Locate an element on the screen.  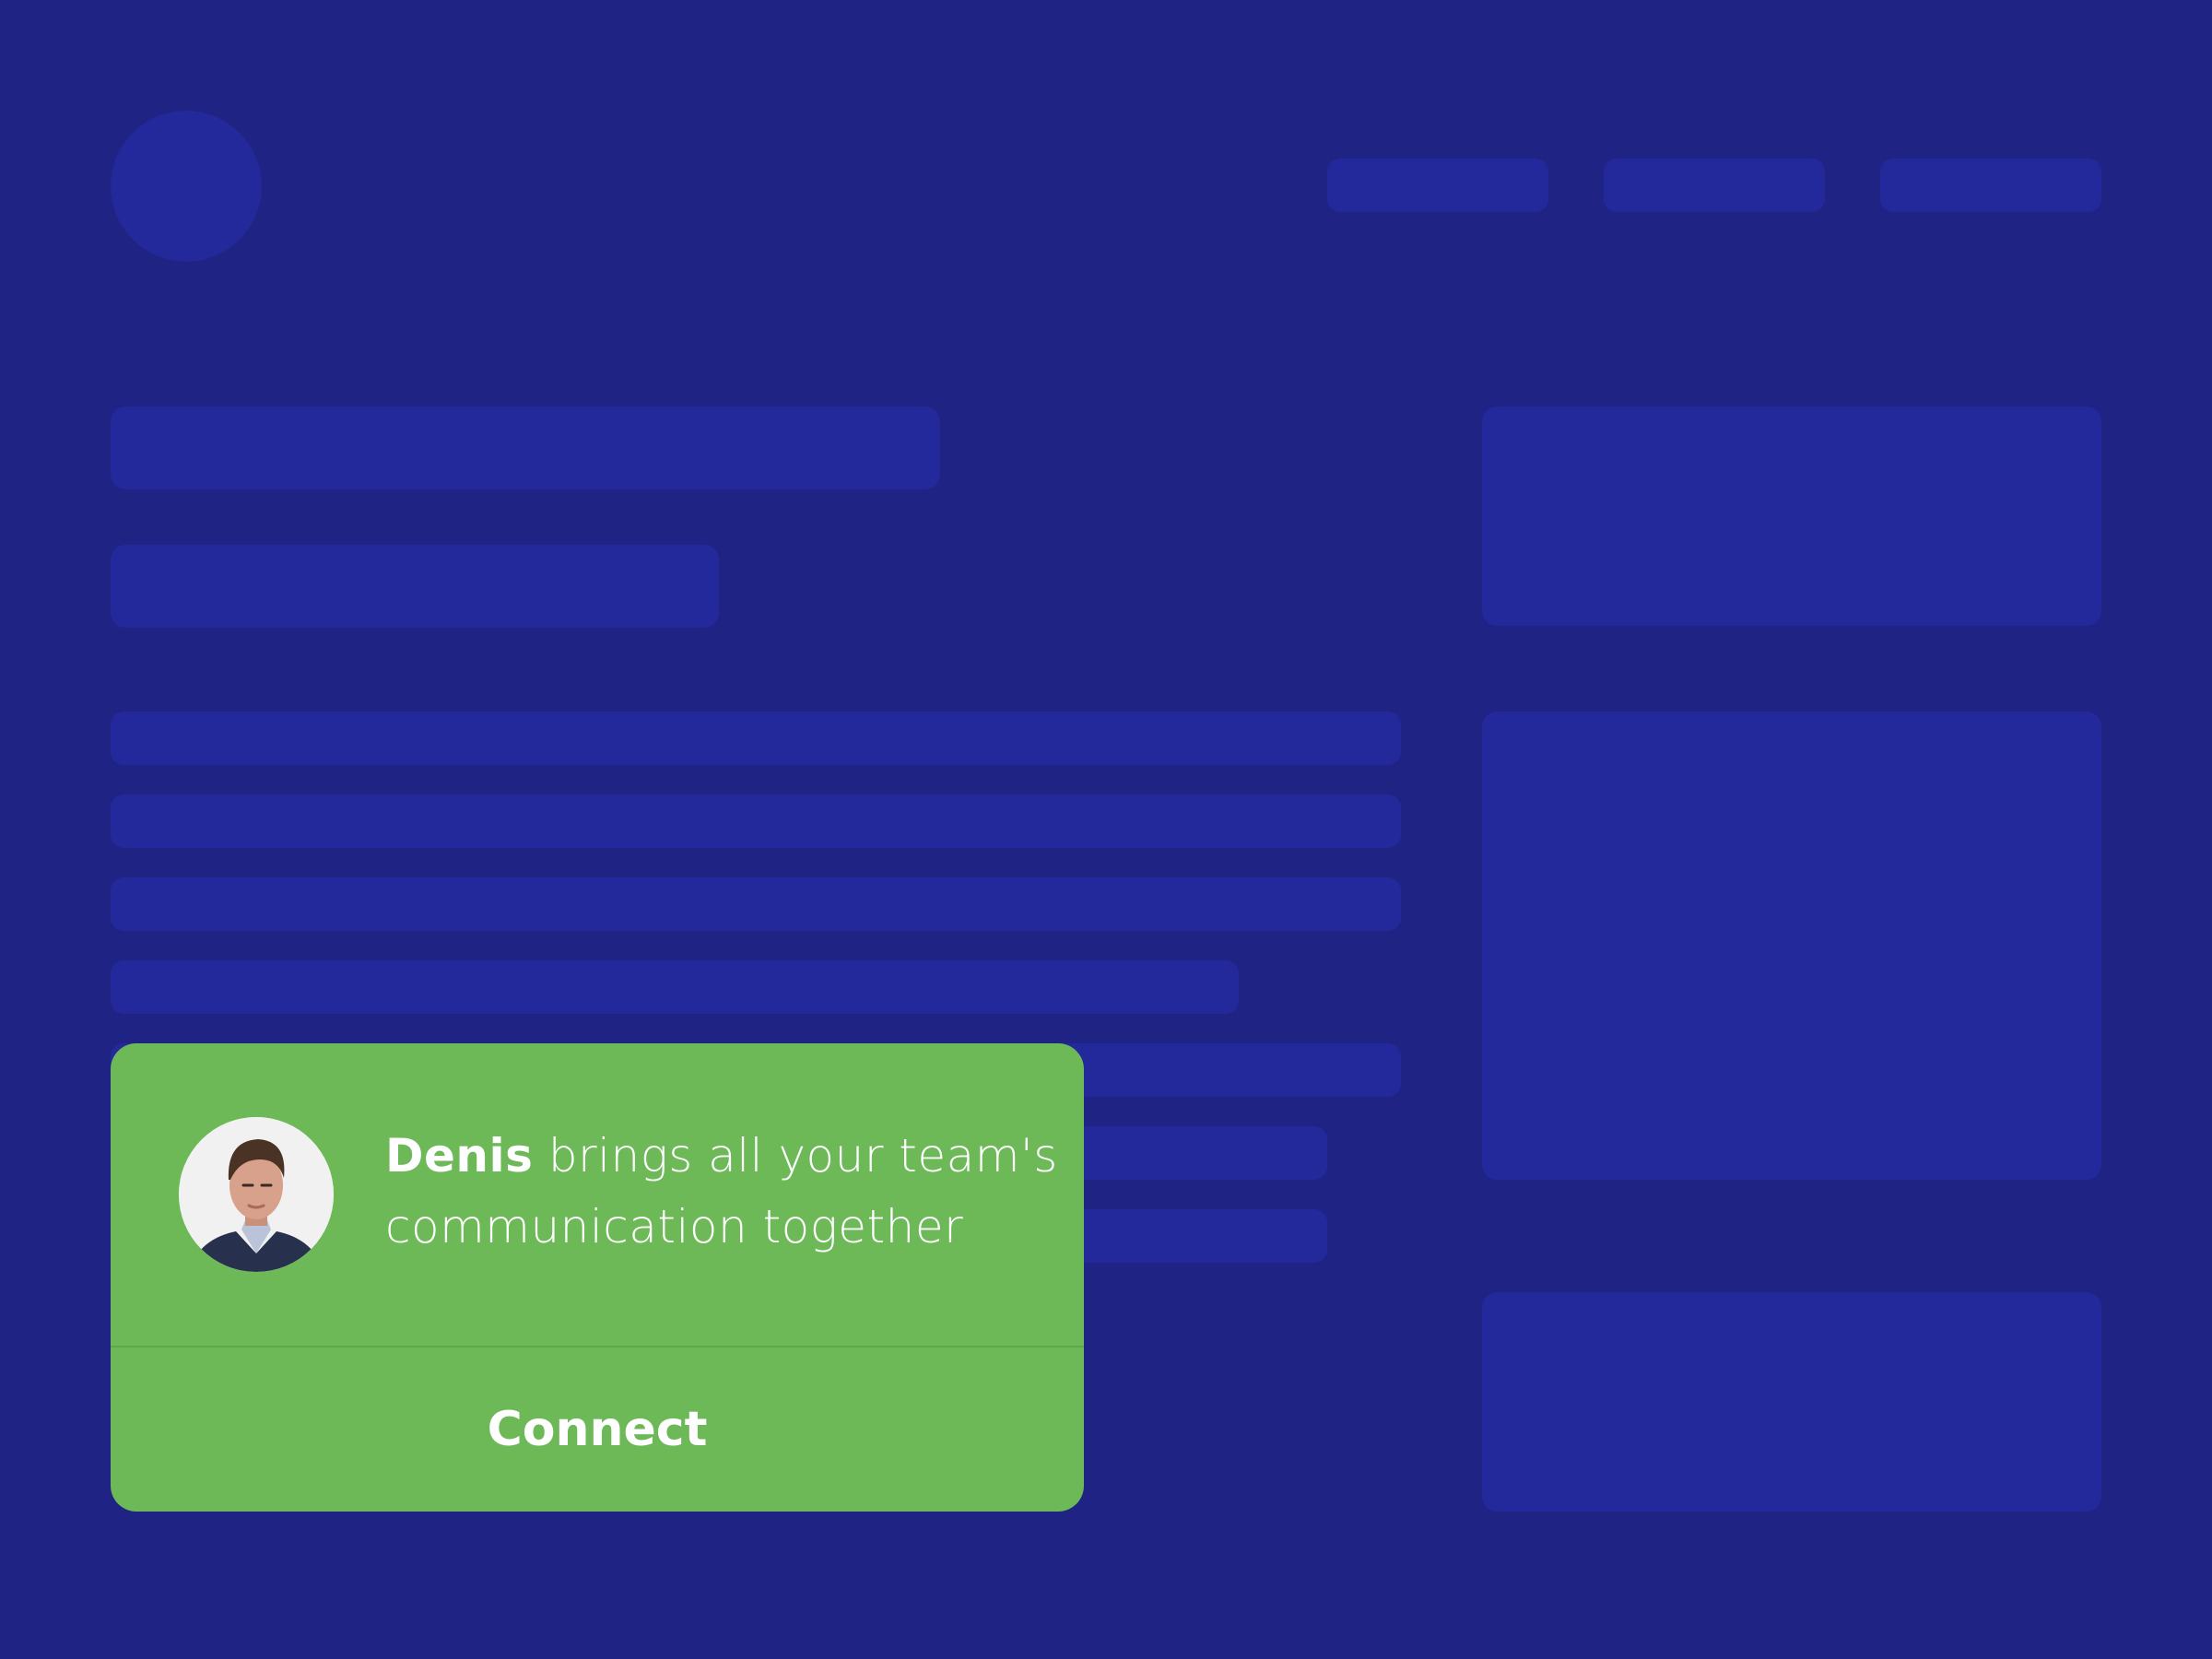
logo-placeholder is located at coordinates (186, 186).